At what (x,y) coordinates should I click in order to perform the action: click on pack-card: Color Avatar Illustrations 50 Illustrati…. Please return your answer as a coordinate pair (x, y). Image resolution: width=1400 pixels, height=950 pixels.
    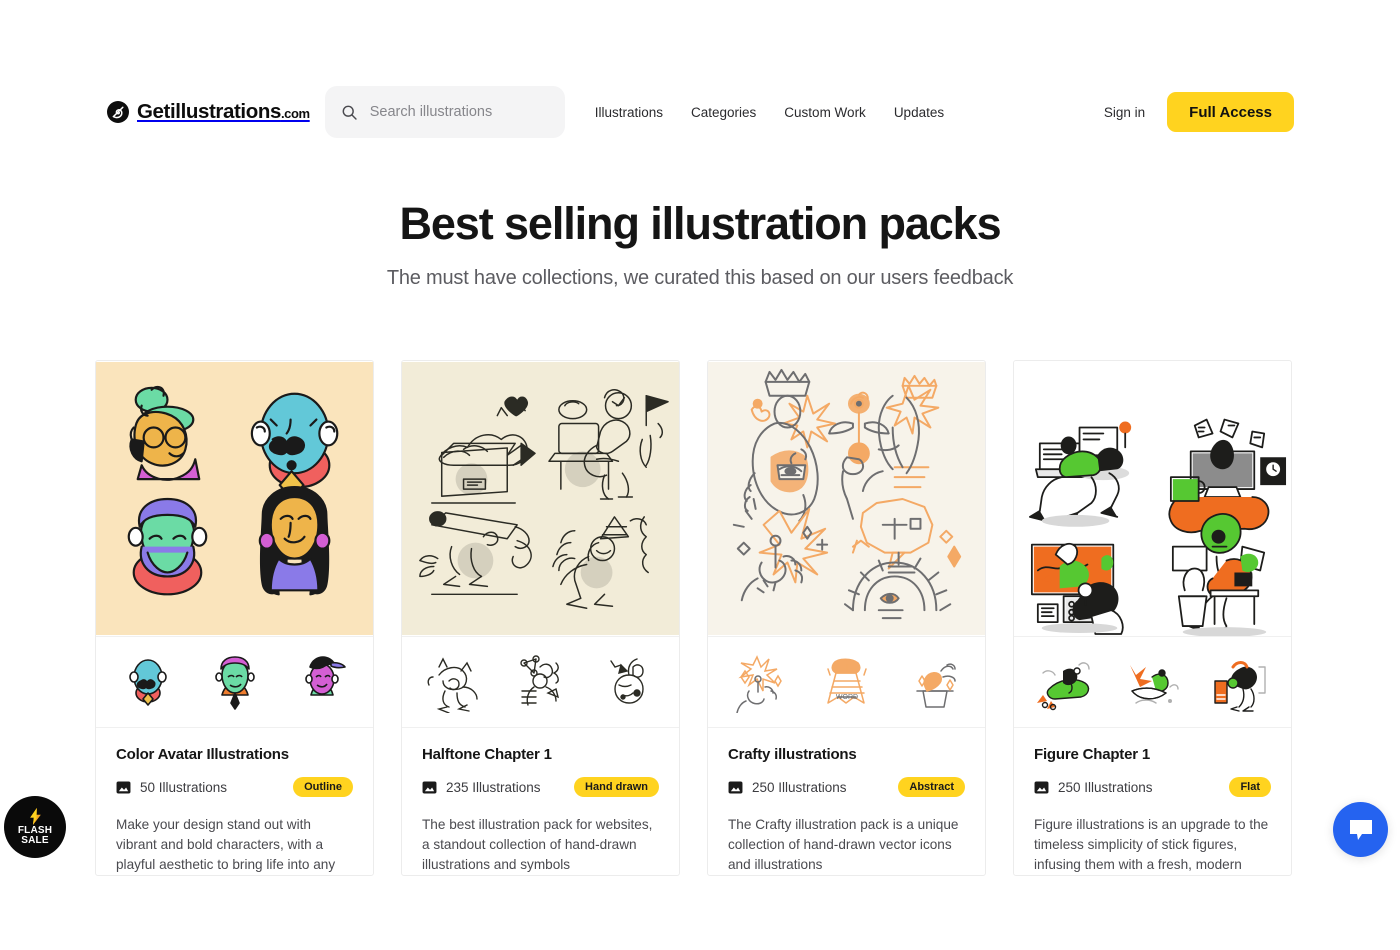
    Looking at the image, I should click on (234, 618).